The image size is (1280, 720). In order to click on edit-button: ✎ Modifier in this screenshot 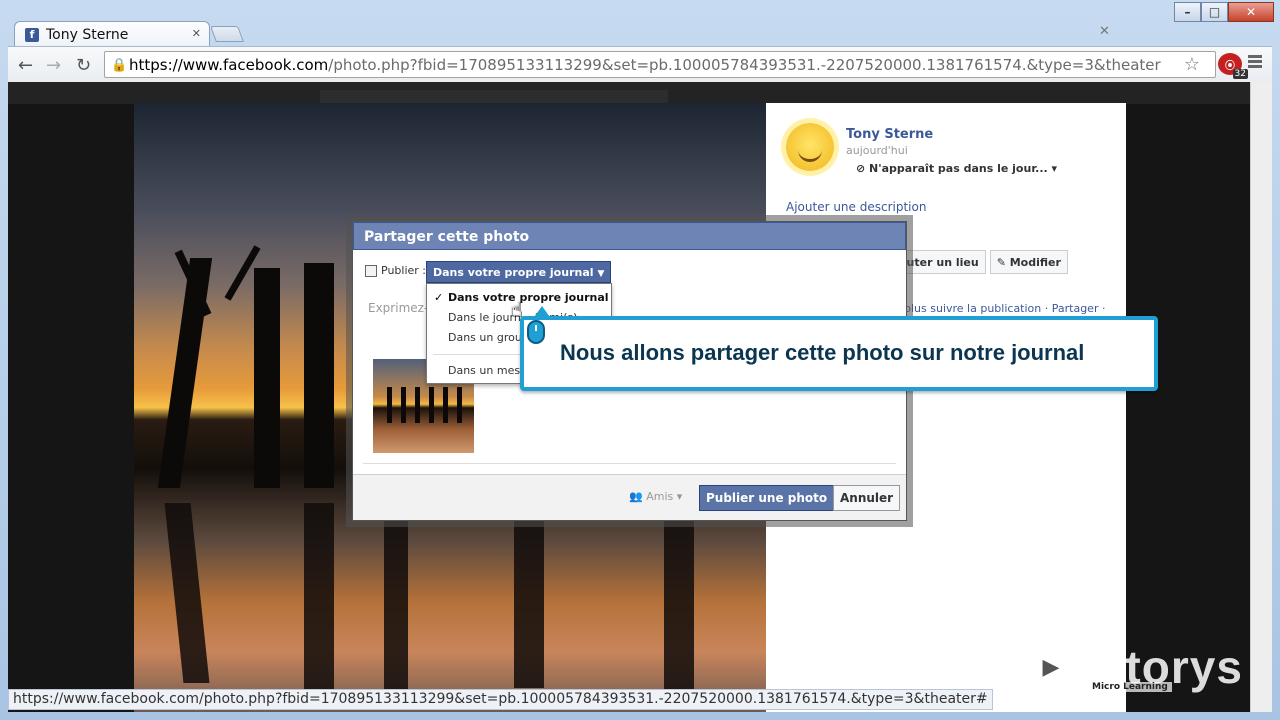, I will do `click(1028, 262)`.